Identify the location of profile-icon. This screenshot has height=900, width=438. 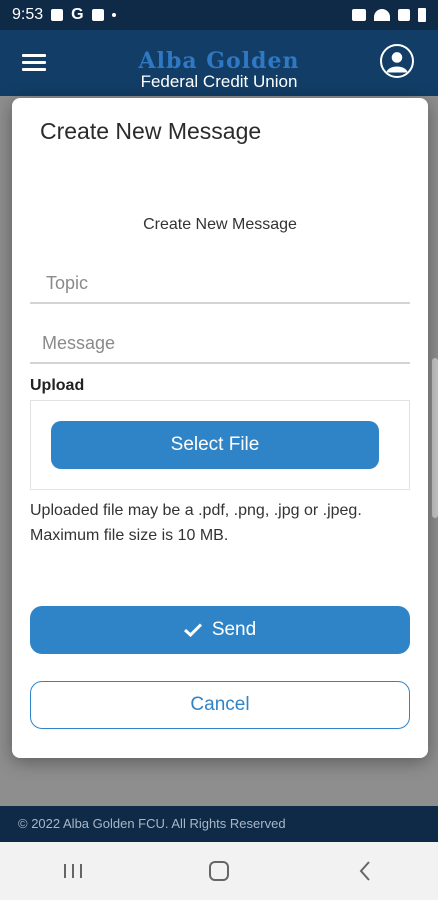
(397, 61).